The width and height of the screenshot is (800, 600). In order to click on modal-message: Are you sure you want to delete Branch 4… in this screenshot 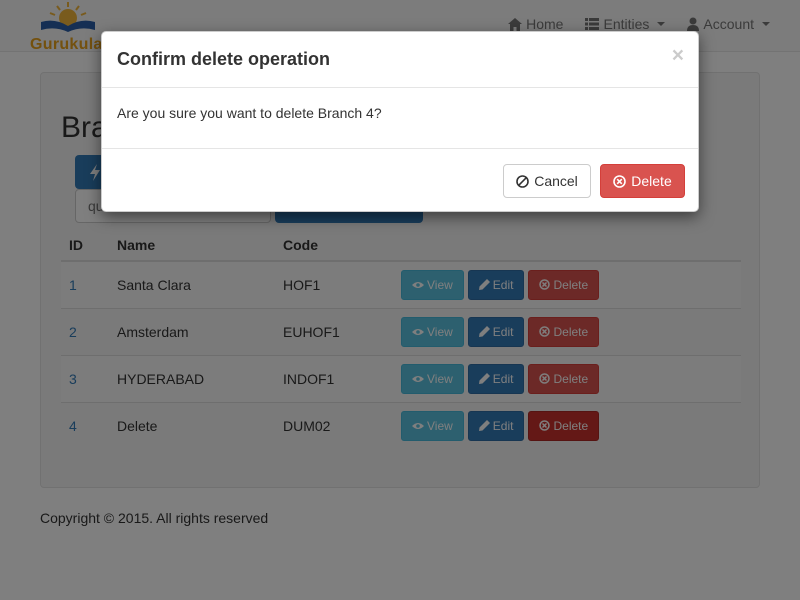, I will do `click(249, 113)`.